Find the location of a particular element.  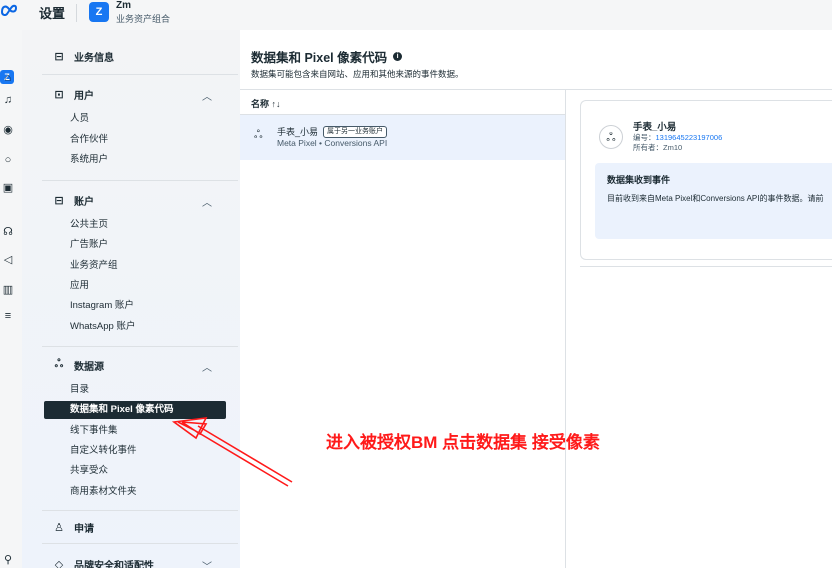

sidebar-item-shared-audiences: 共享受众 is located at coordinates (89, 471).